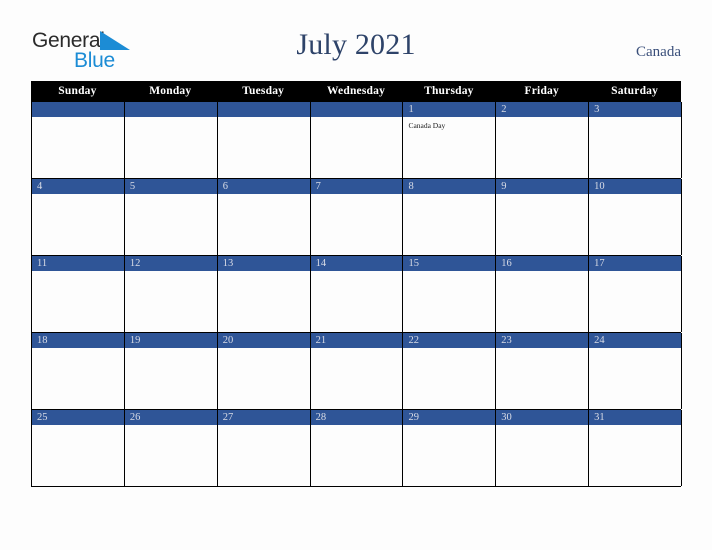 The height and width of the screenshot is (550, 712). Describe the element at coordinates (635, 109) in the screenshot. I see `date-number: 3` at that location.